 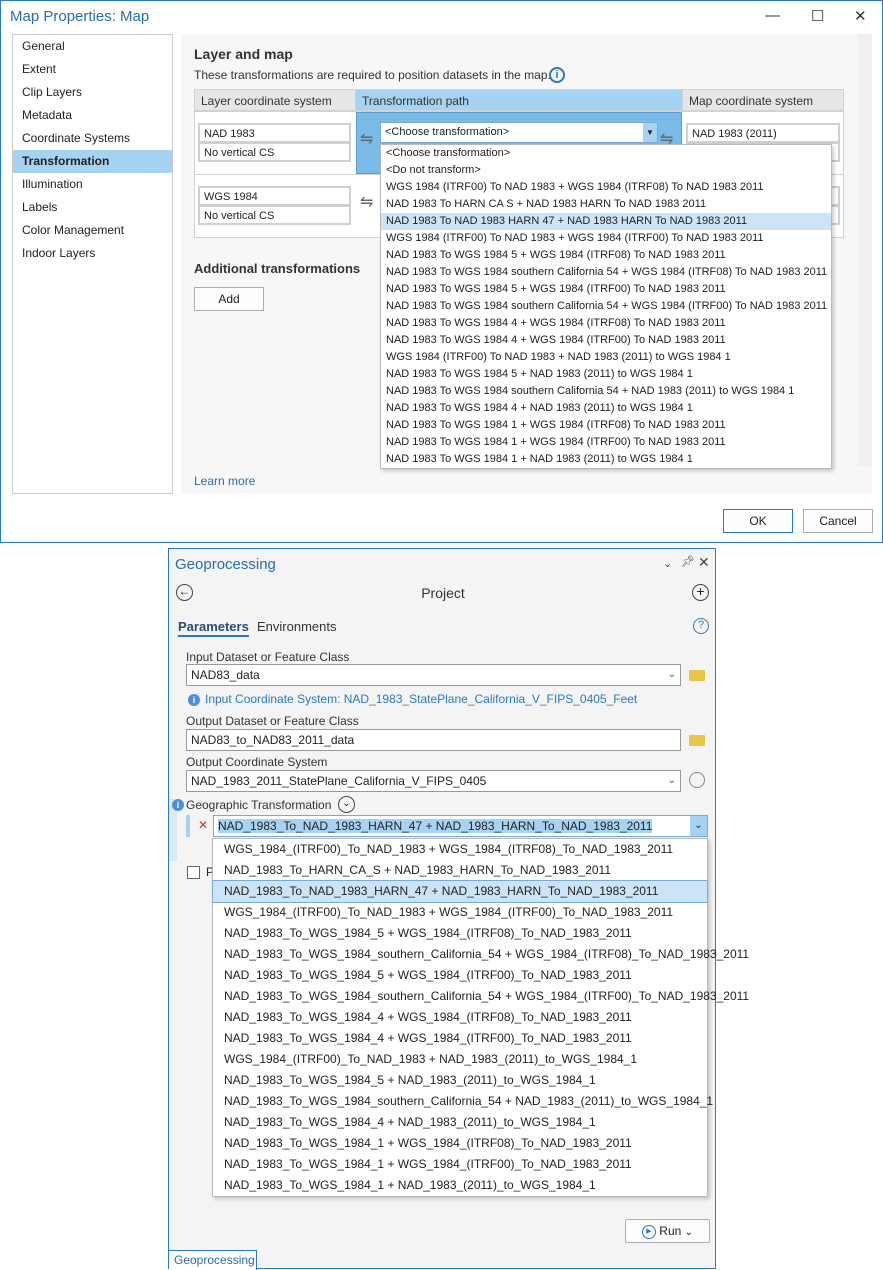 I want to click on sidebar-item-coordinate-systems: Coordinate Systems, so click(x=92, y=138).